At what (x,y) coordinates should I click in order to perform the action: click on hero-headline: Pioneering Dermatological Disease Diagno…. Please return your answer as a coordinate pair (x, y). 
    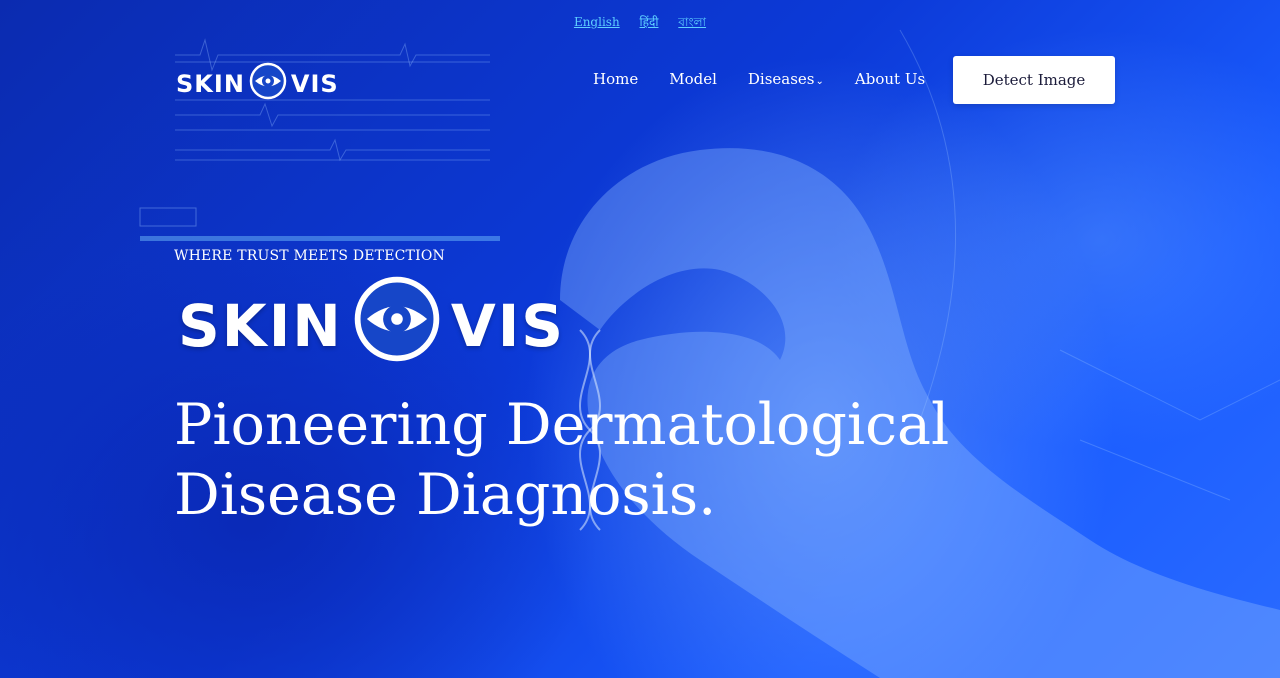
    Looking at the image, I should click on (624, 460).